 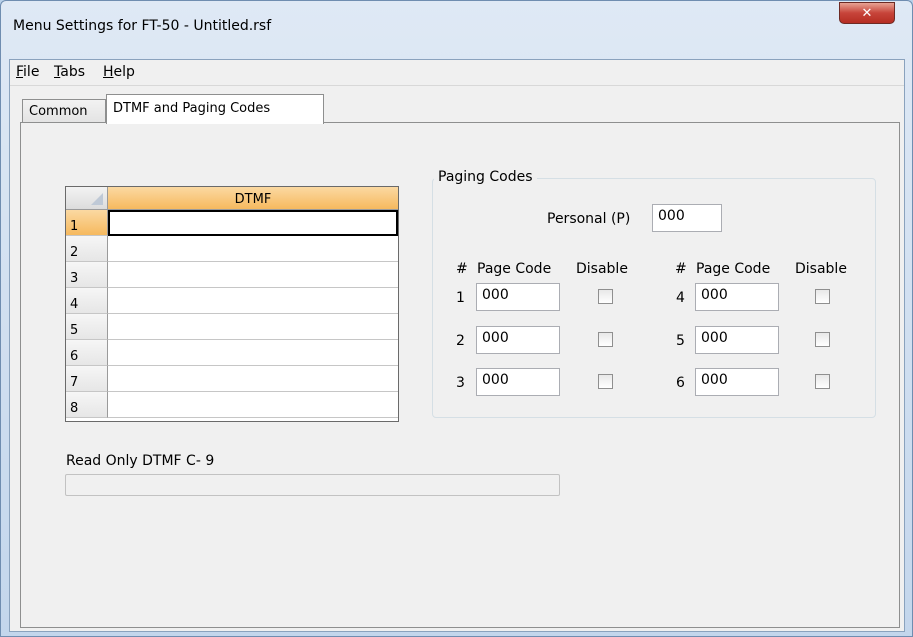 I want to click on tab-common: Common, so click(x=64, y=111).